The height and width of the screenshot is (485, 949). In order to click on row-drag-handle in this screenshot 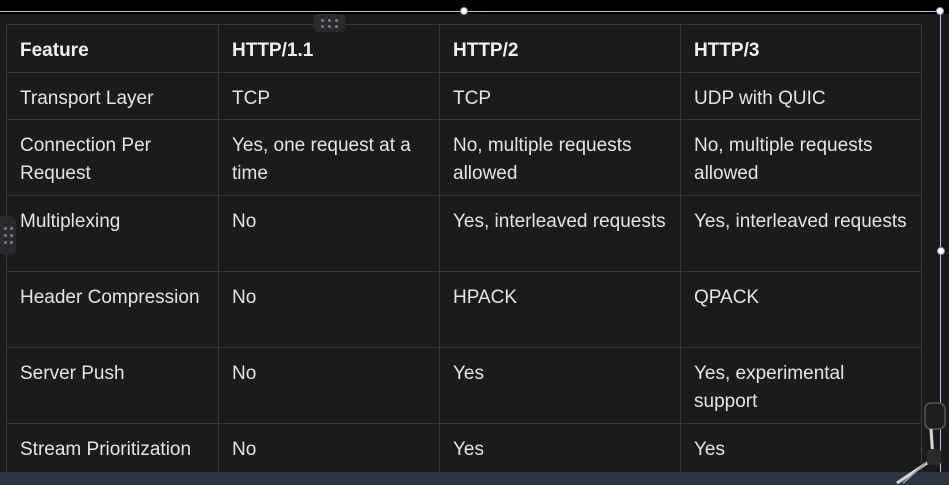, I will do `click(8, 235)`.